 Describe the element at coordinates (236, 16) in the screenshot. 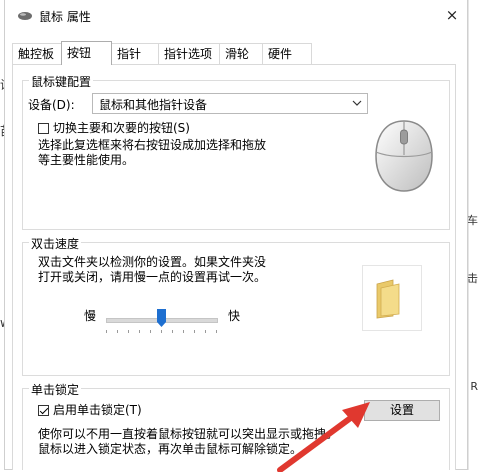

I see `title-bar: 鼠标 属性 ×` at that location.